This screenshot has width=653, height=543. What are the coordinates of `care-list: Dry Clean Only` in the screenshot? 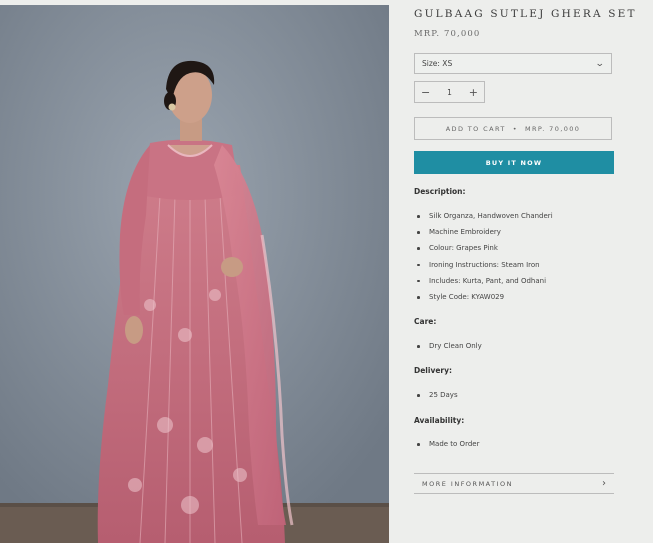 It's located at (514, 346).